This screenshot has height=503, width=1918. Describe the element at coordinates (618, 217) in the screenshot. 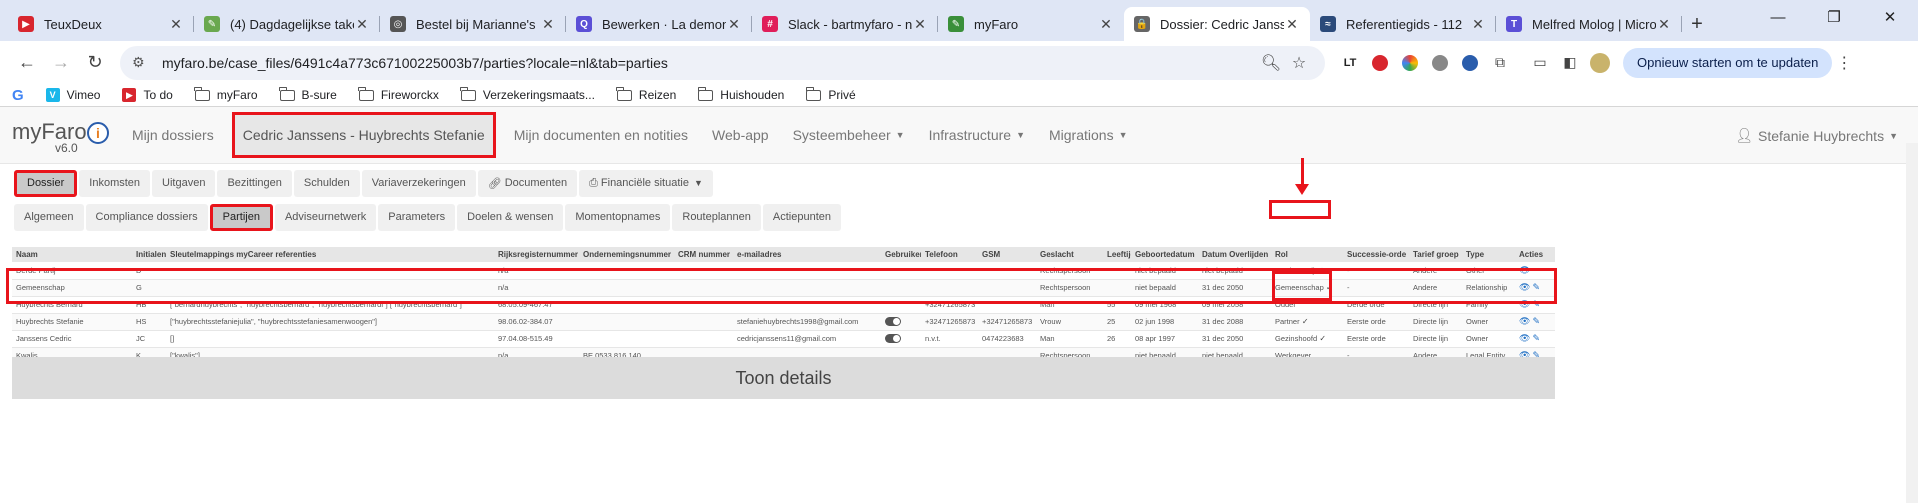

I see `tab-tabs2: Momentopnames` at that location.